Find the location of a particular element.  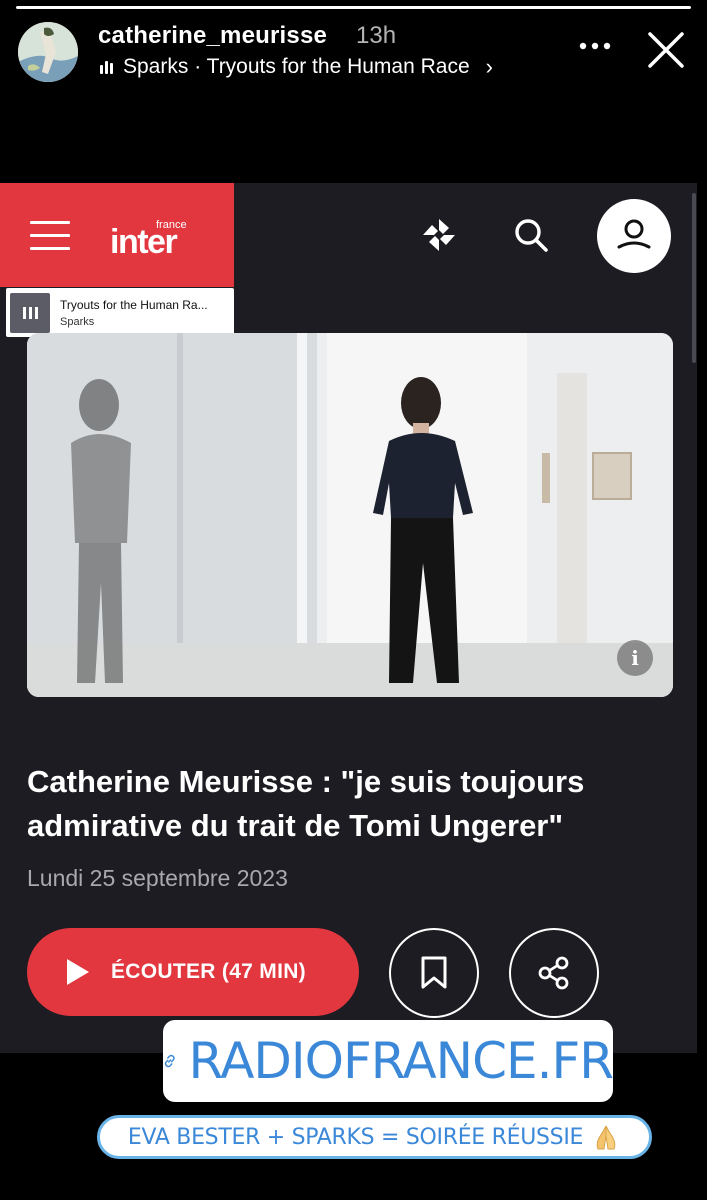

profile-icon is located at coordinates (634, 234).